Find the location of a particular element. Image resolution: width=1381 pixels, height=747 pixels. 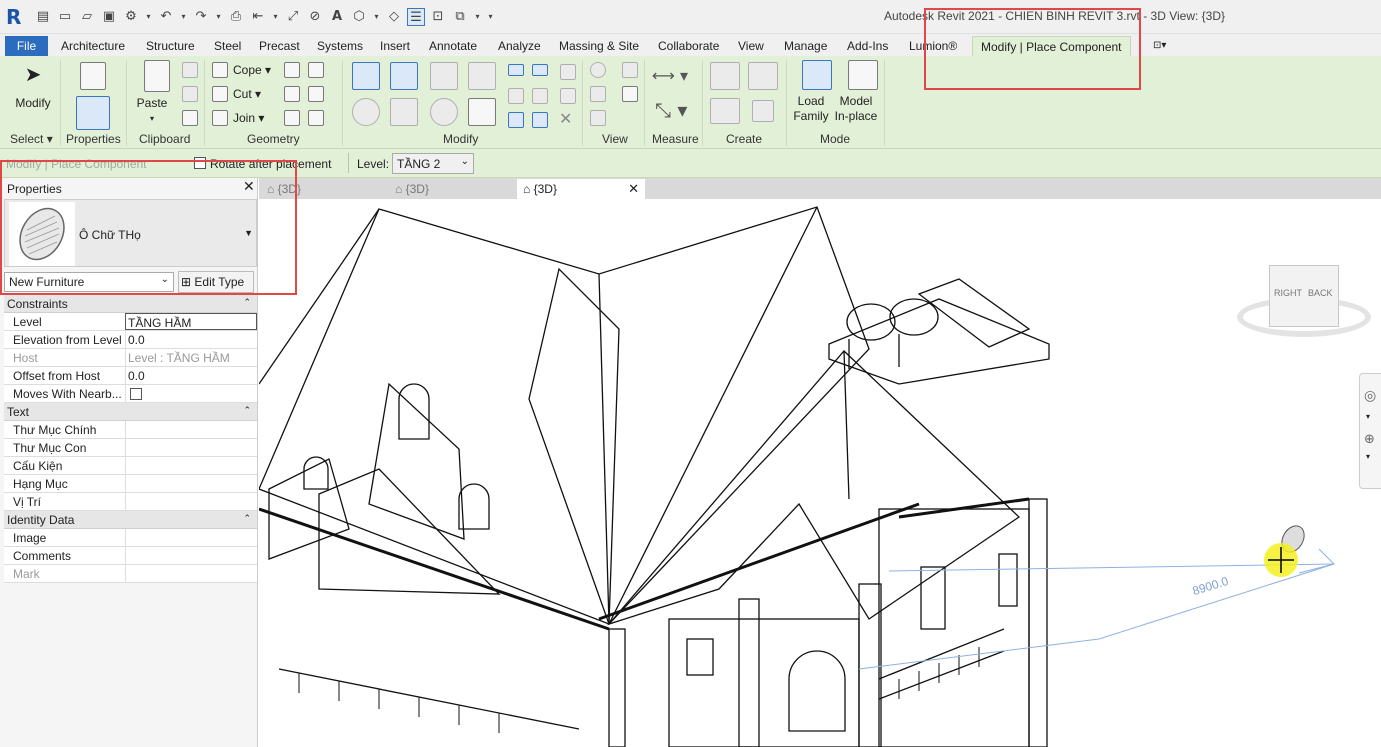

viewcube-right-face: RIGHT is located at coordinates (1288, 293).